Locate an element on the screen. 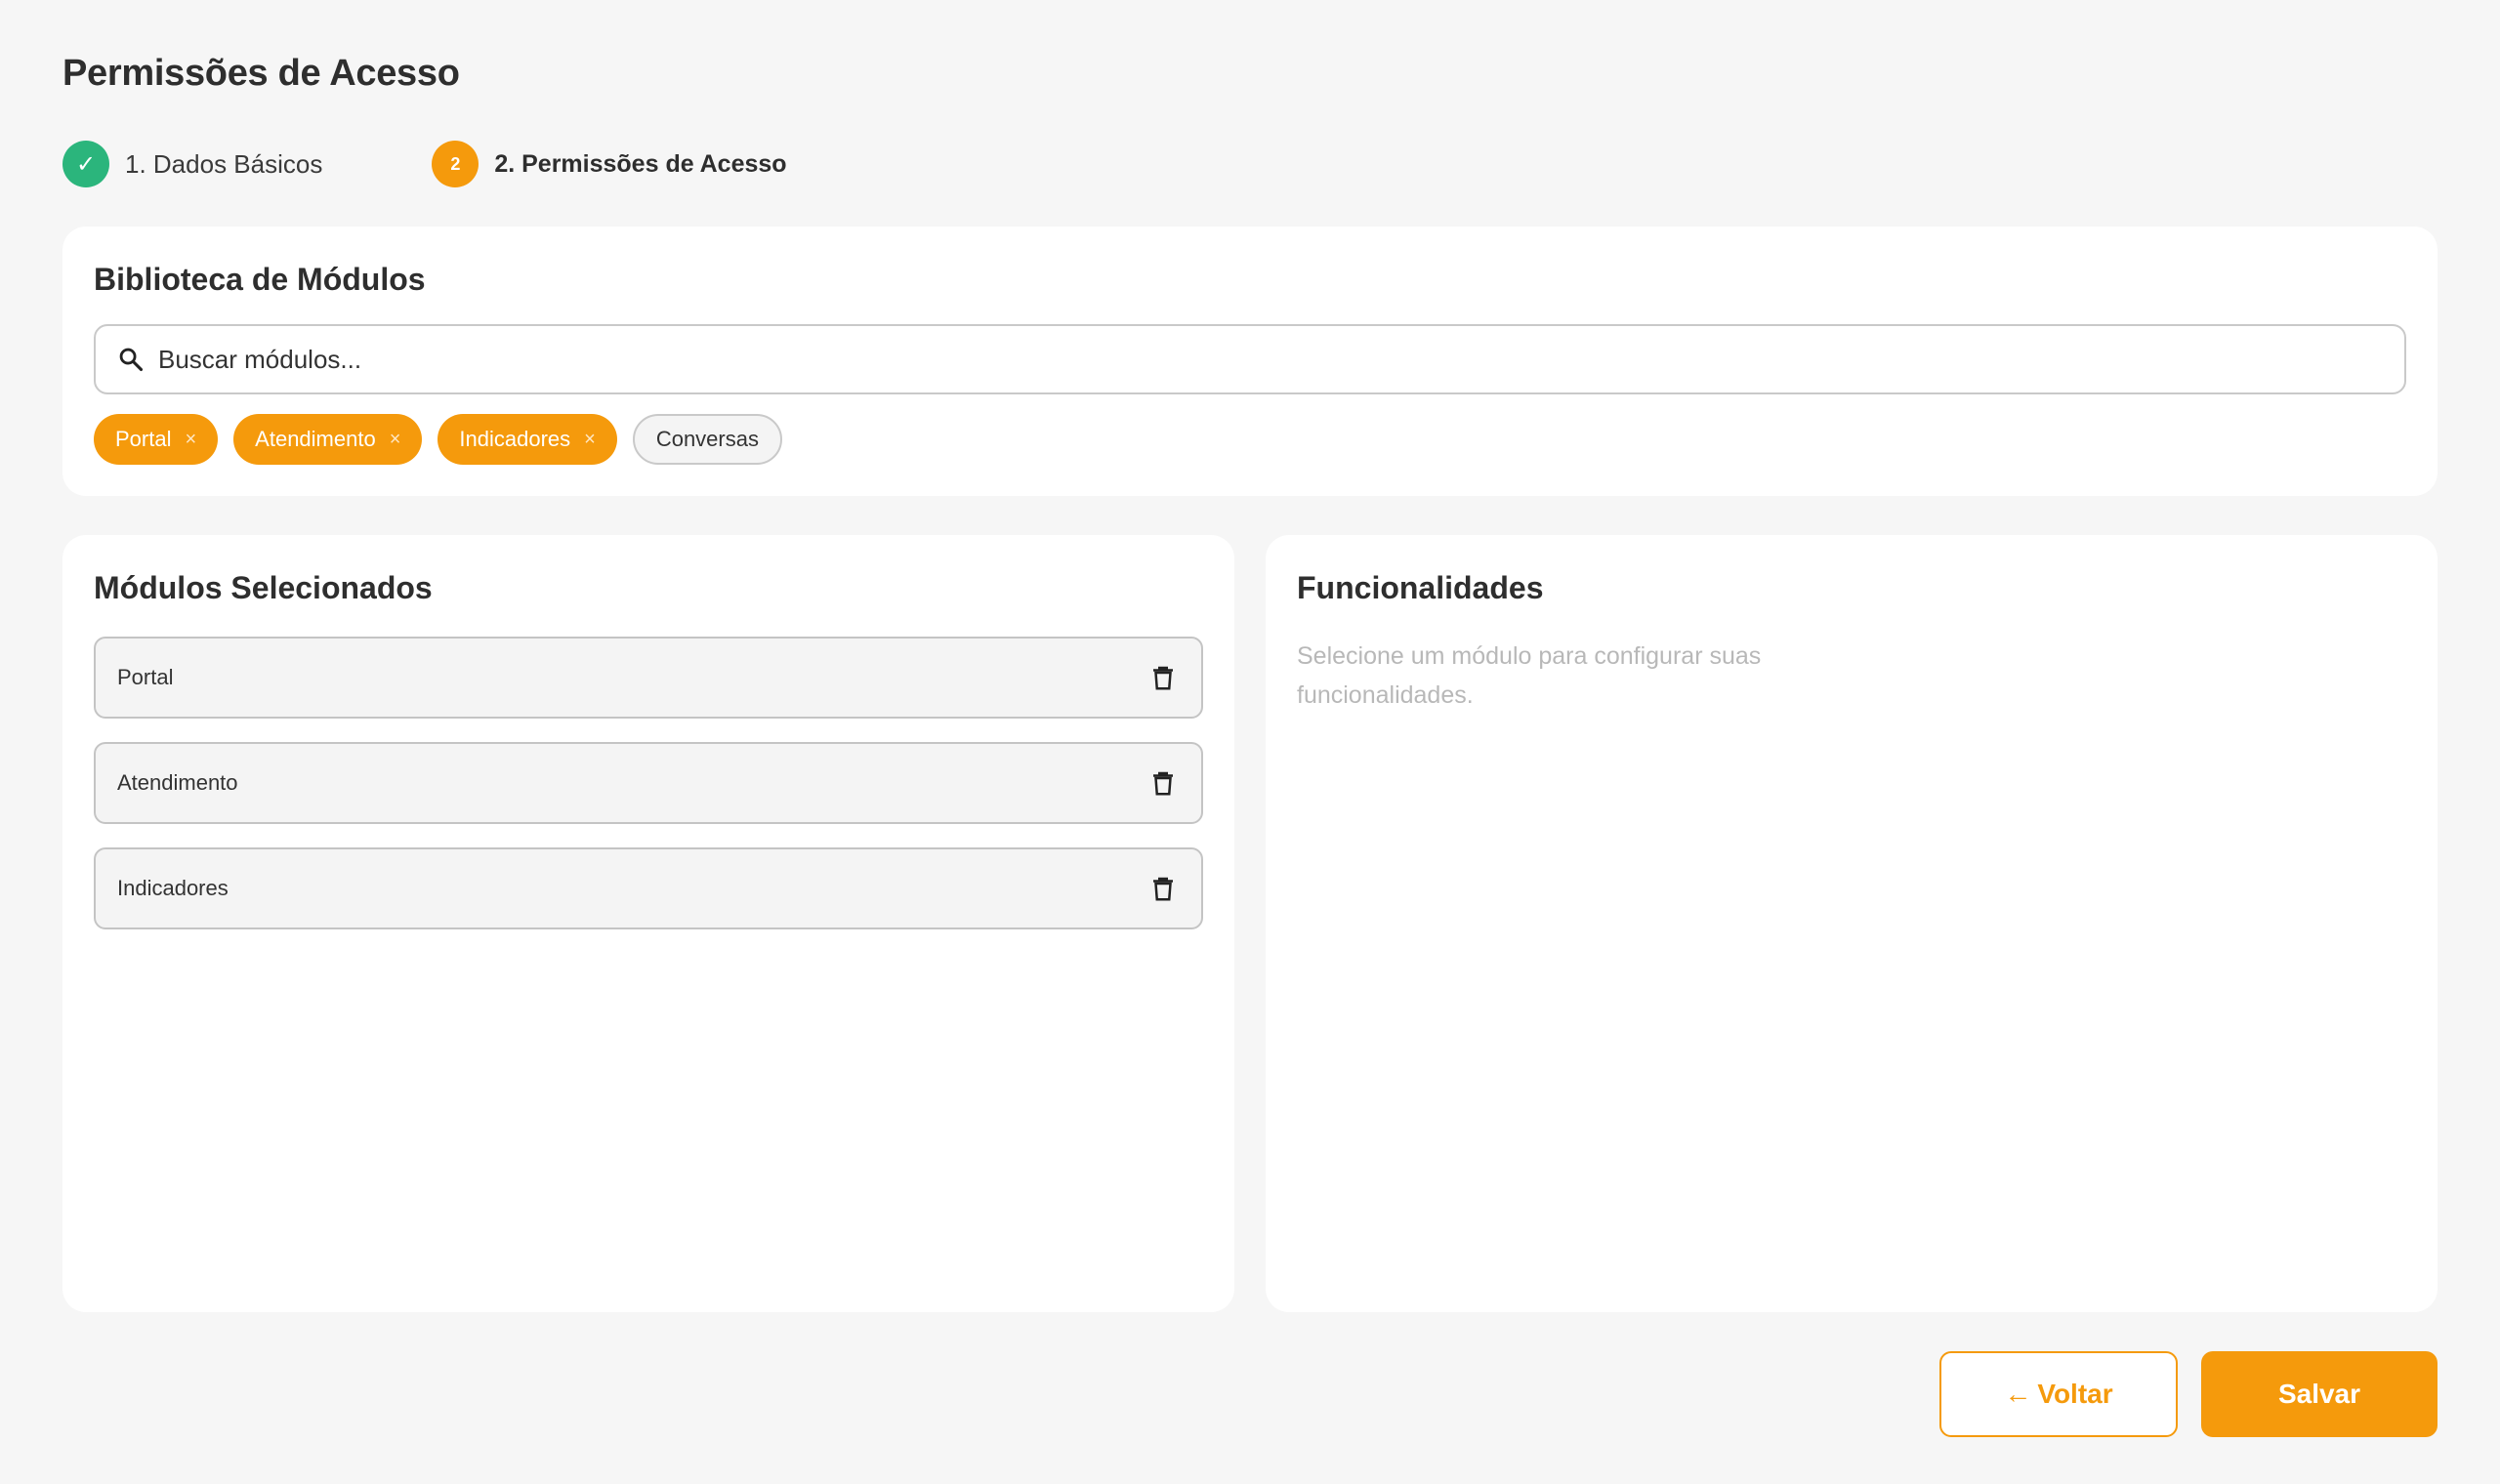 The image size is (2500, 1484). selected-modules-title: Módulos Selecionados is located at coordinates (263, 588).